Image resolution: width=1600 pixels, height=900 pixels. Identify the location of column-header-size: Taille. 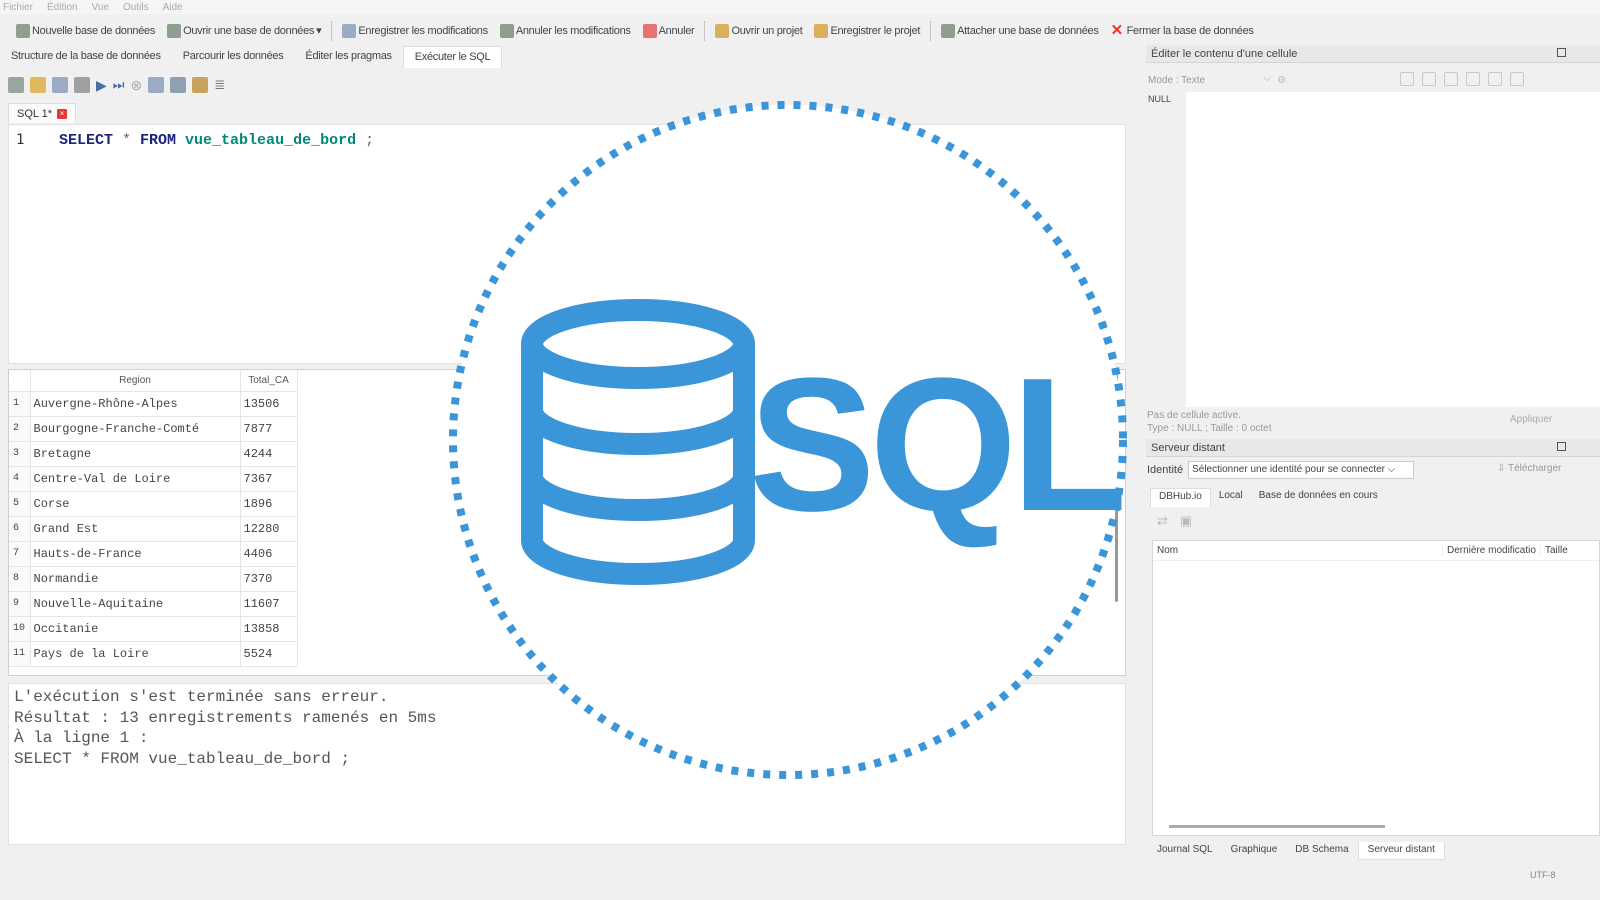
(1566, 550).